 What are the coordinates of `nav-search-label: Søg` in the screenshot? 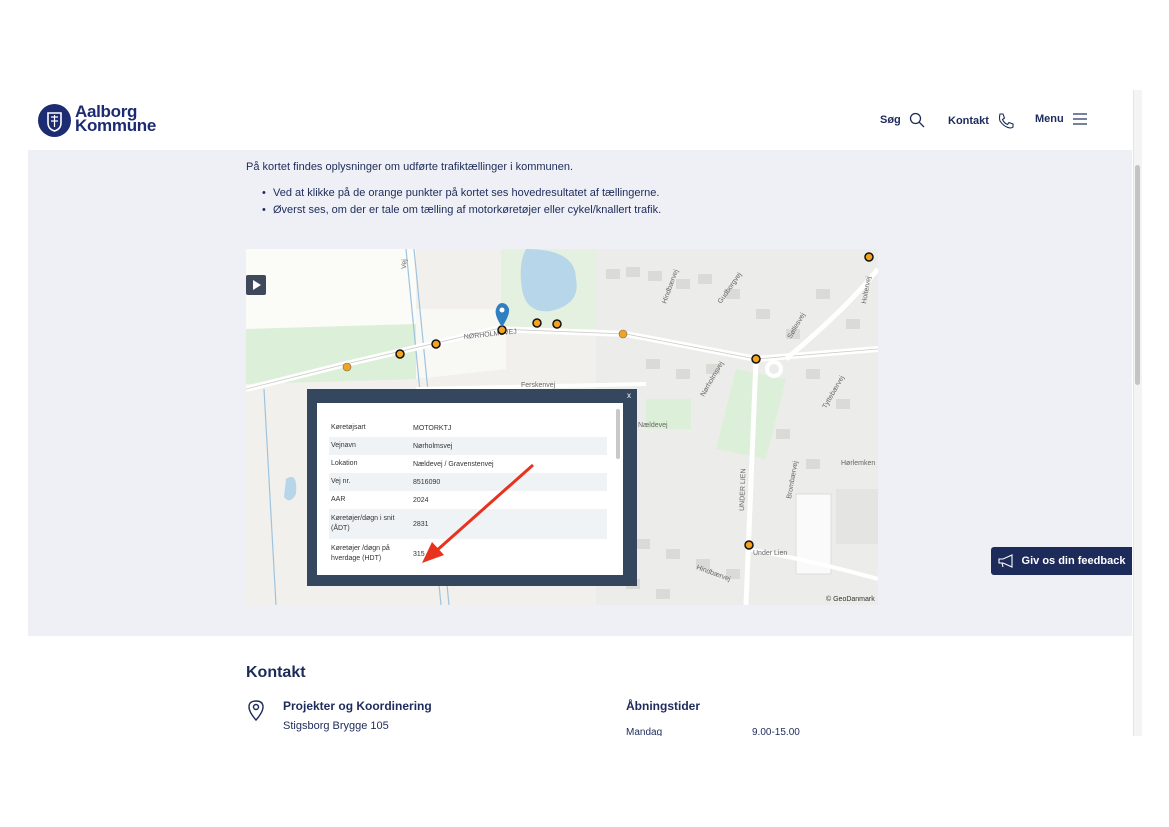 It's located at (890, 120).